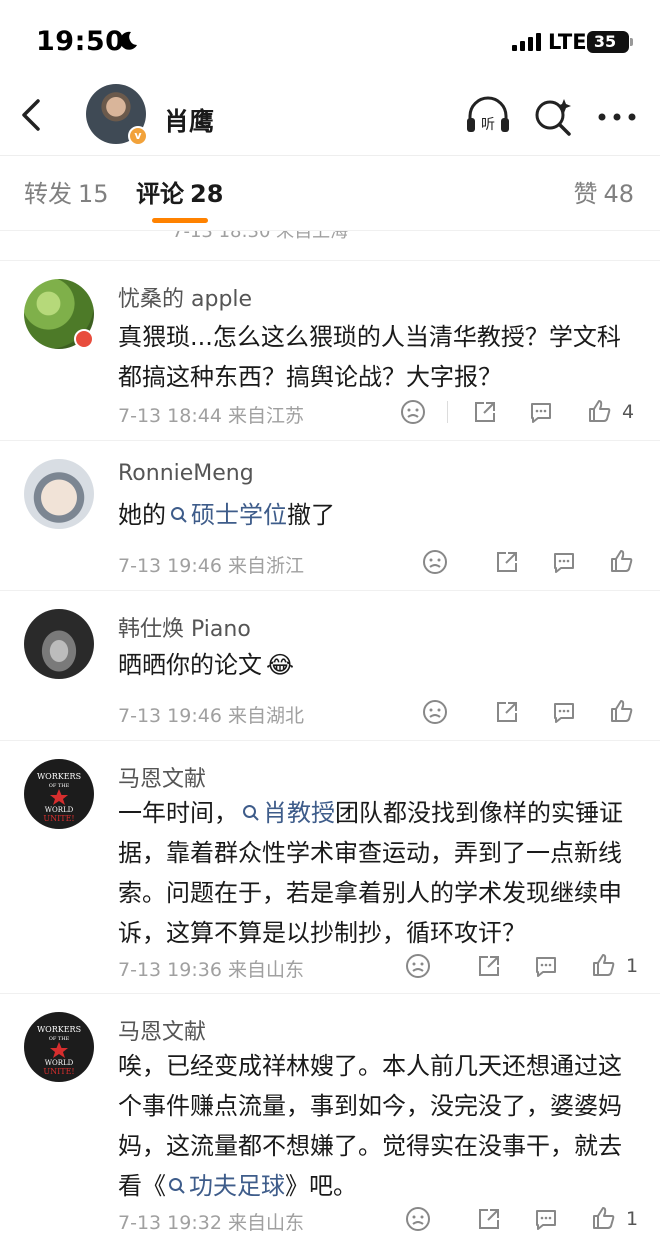  Describe the element at coordinates (138, 136) in the screenshot. I see `verified-badge-icon: v` at that location.